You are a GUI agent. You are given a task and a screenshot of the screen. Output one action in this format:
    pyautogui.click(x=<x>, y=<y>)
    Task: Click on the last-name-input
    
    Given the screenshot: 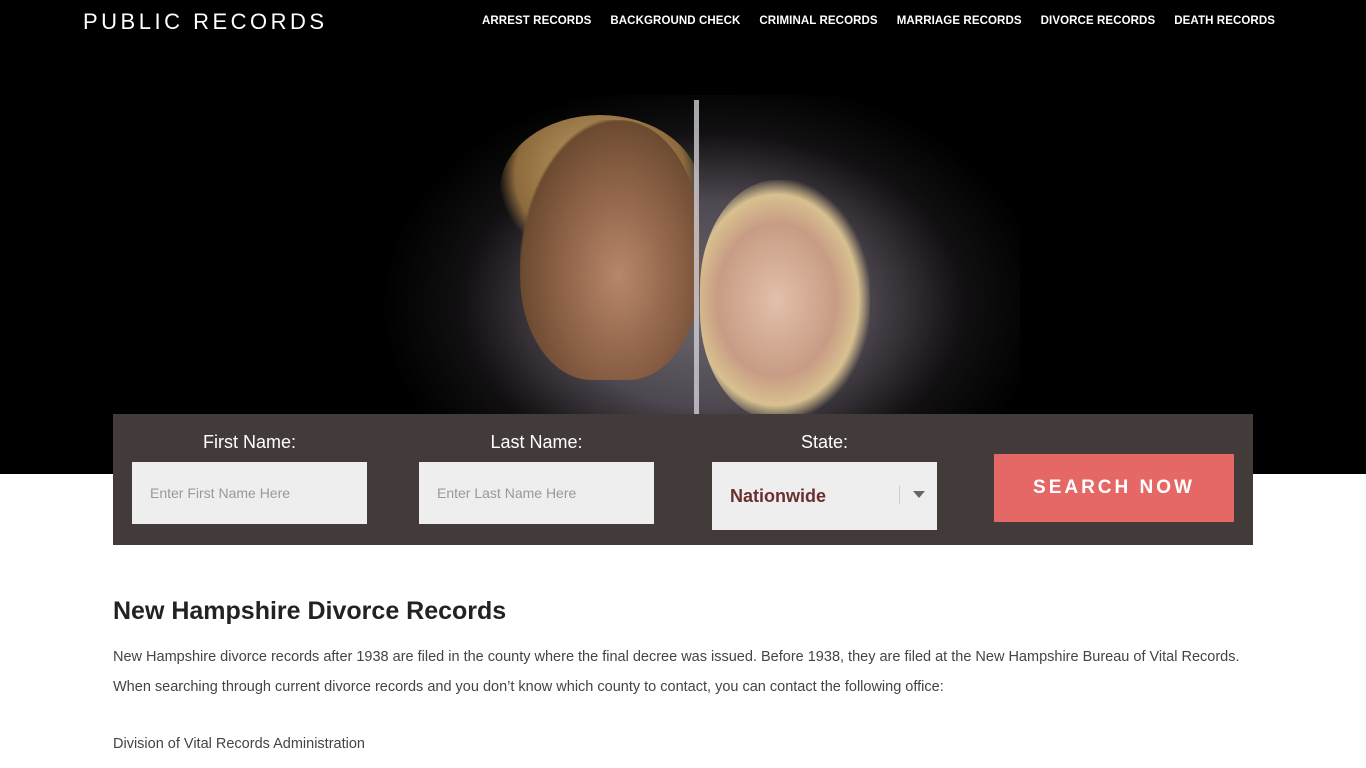 What is the action you would take?
    pyautogui.click(x=536, y=493)
    